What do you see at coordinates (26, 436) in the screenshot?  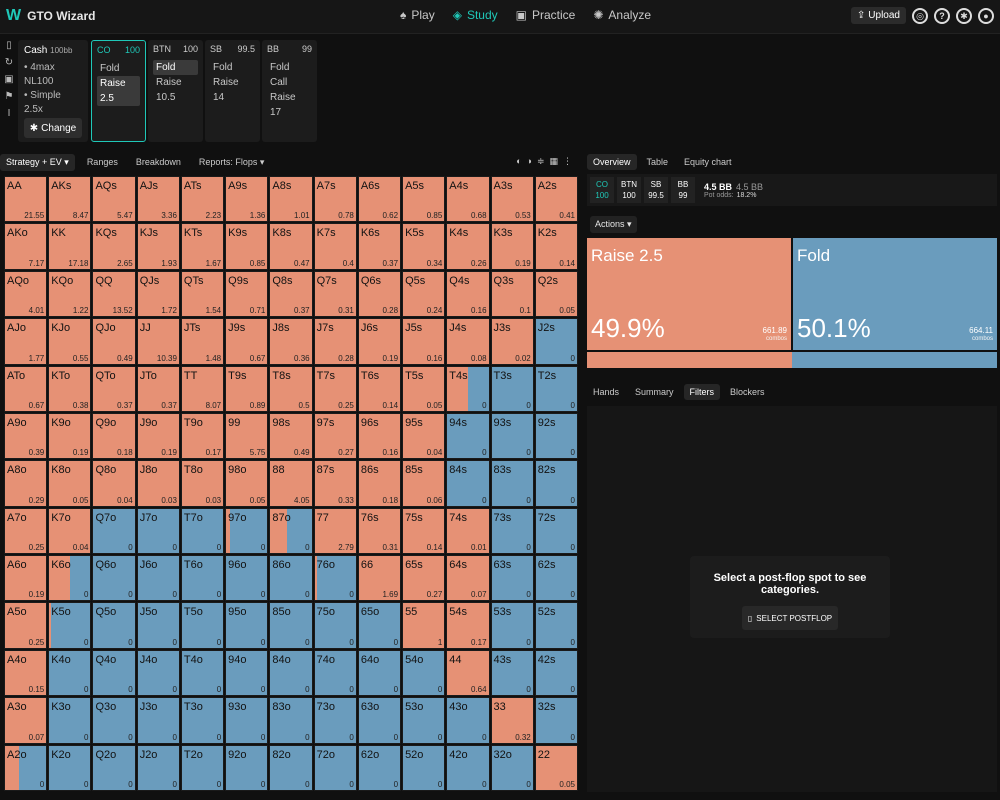 I see `hand-cell: A9o 0.39` at bounding box center [26, 436].